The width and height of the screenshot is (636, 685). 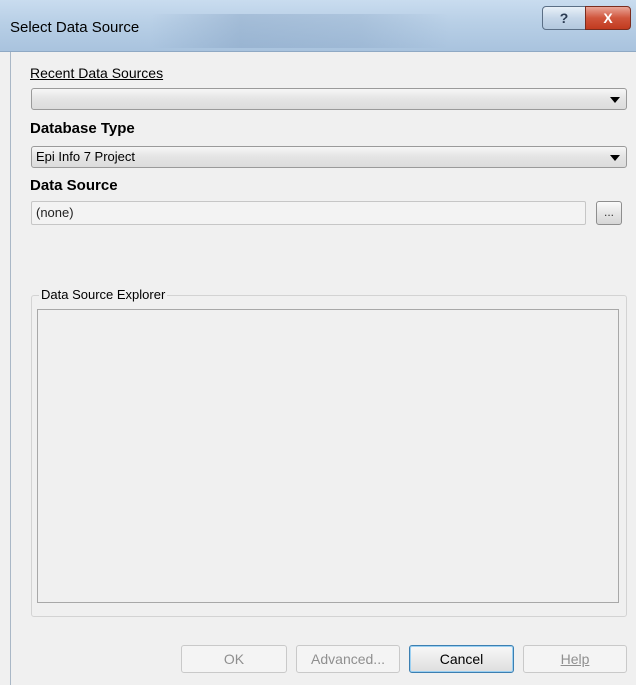 What do you see at coordinates (300, 31) in the screenshot?
I see `background-window-ghost` at bounding box center [300, 31].